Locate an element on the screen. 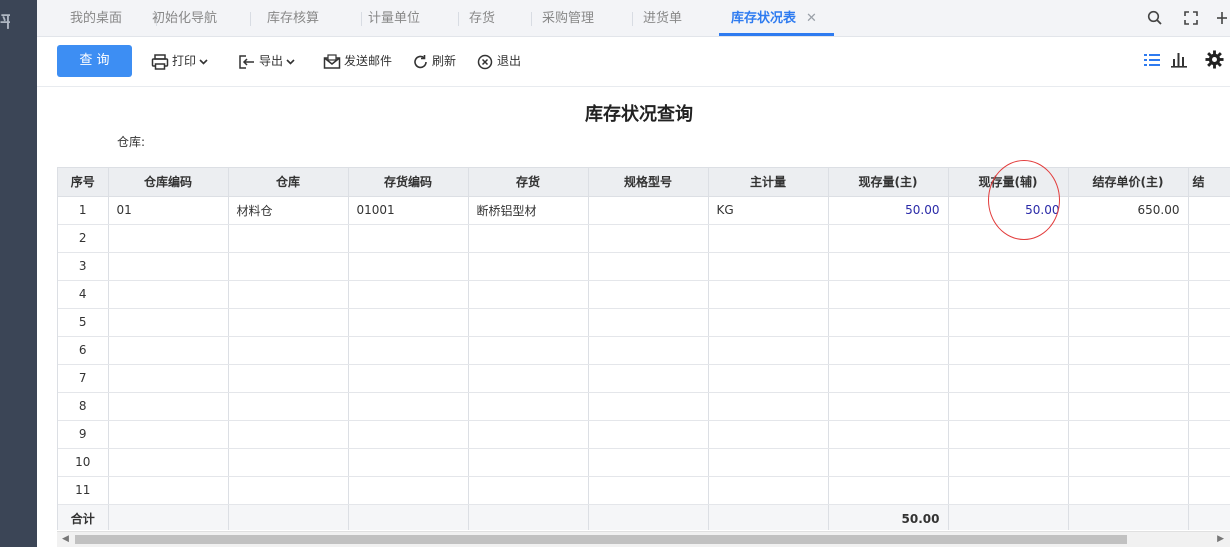 The height and width of the screenshot is (547, 1230). table-row: 5 is located at coordinates (644, 322).